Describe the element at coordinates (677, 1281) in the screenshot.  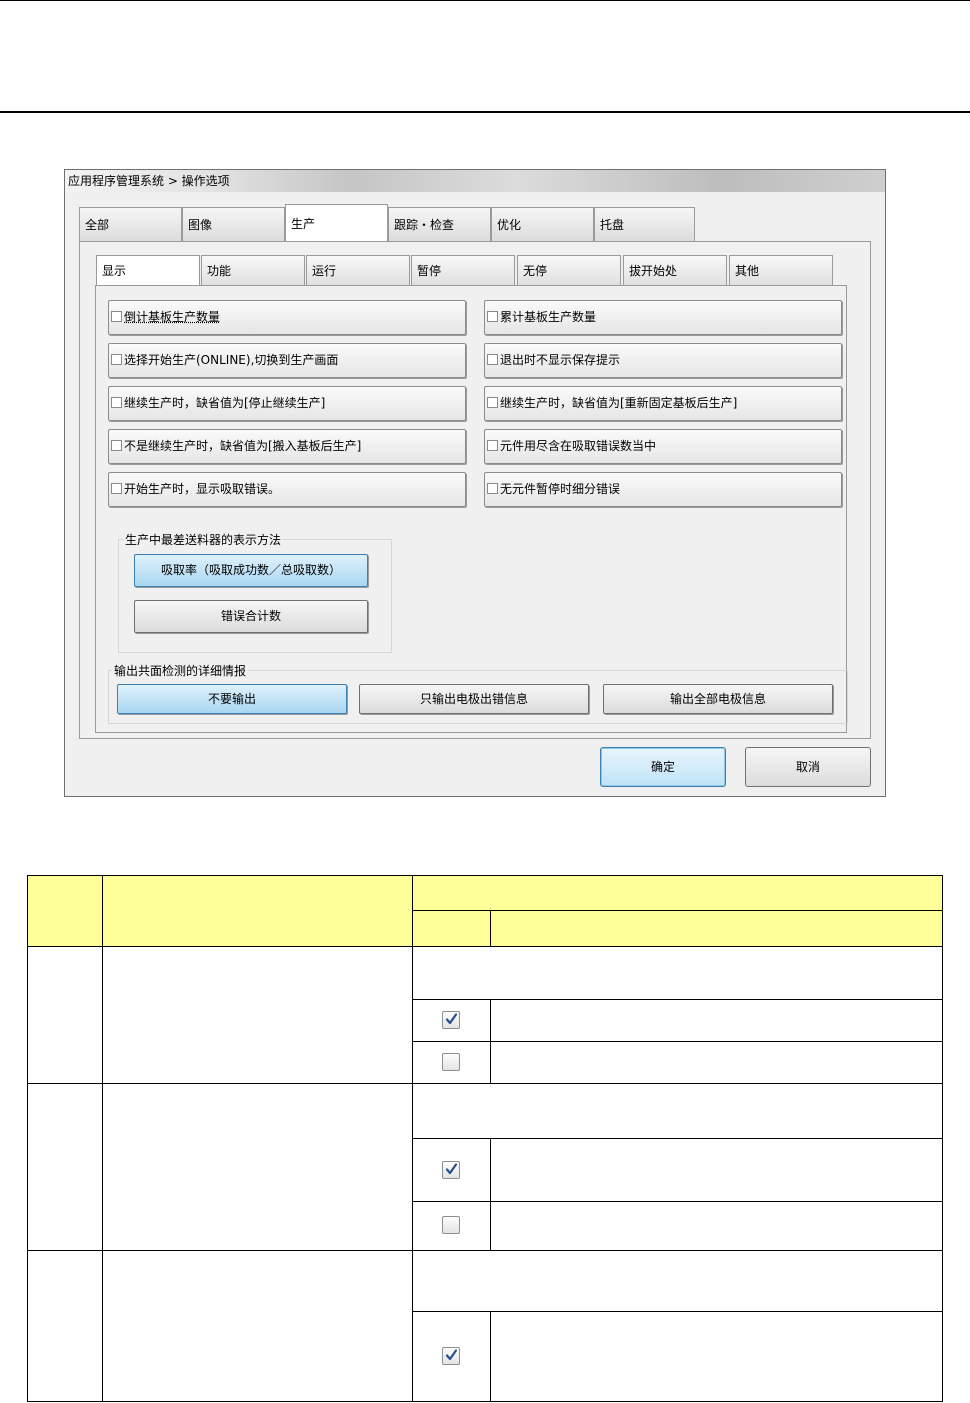
I see `row-3-setting` at that location.